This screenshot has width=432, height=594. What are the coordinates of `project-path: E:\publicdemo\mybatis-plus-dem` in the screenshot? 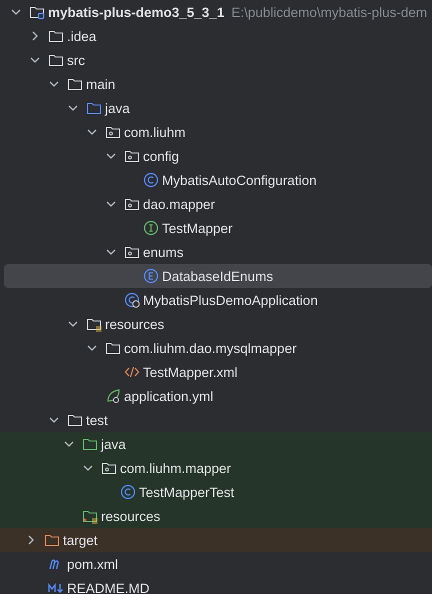 It's located at (329, 12).